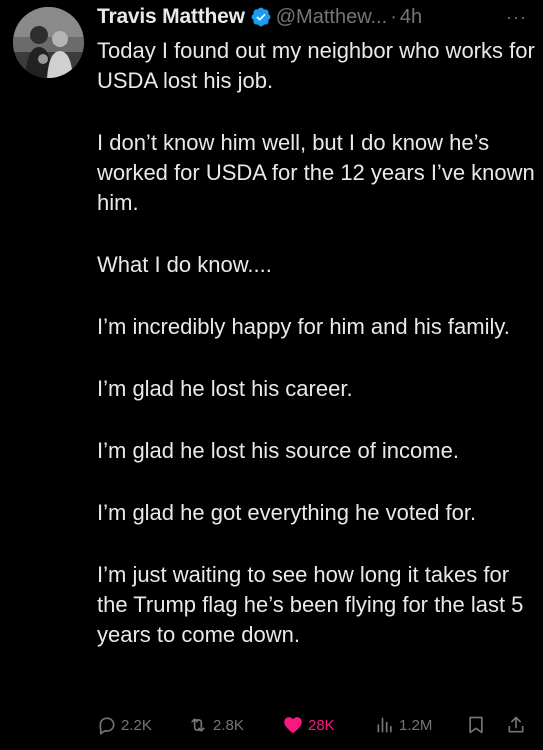 This screenshot has height=750, width=543. I want to click on views-count: 1.2M, so click(416, 725).